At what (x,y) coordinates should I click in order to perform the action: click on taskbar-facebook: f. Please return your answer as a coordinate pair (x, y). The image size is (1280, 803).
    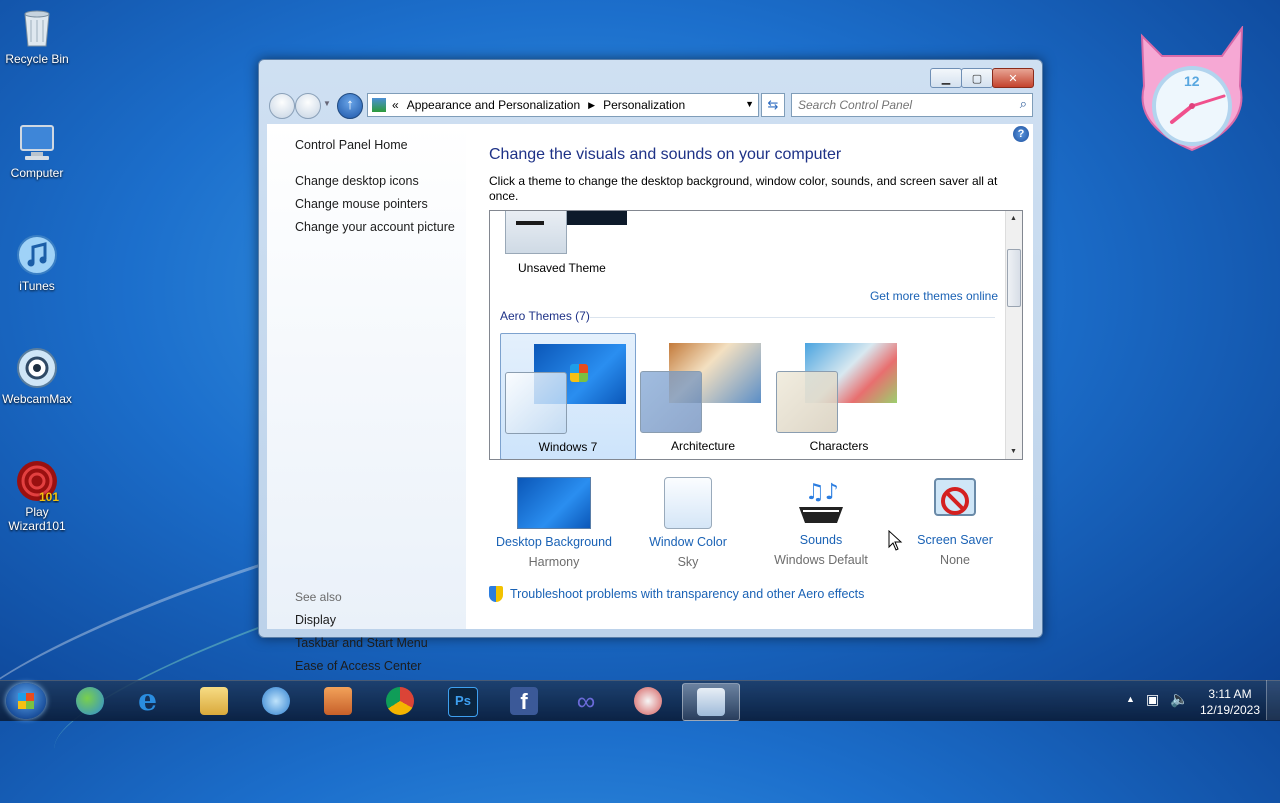
    Looking at the image, I should click on (524, 701).